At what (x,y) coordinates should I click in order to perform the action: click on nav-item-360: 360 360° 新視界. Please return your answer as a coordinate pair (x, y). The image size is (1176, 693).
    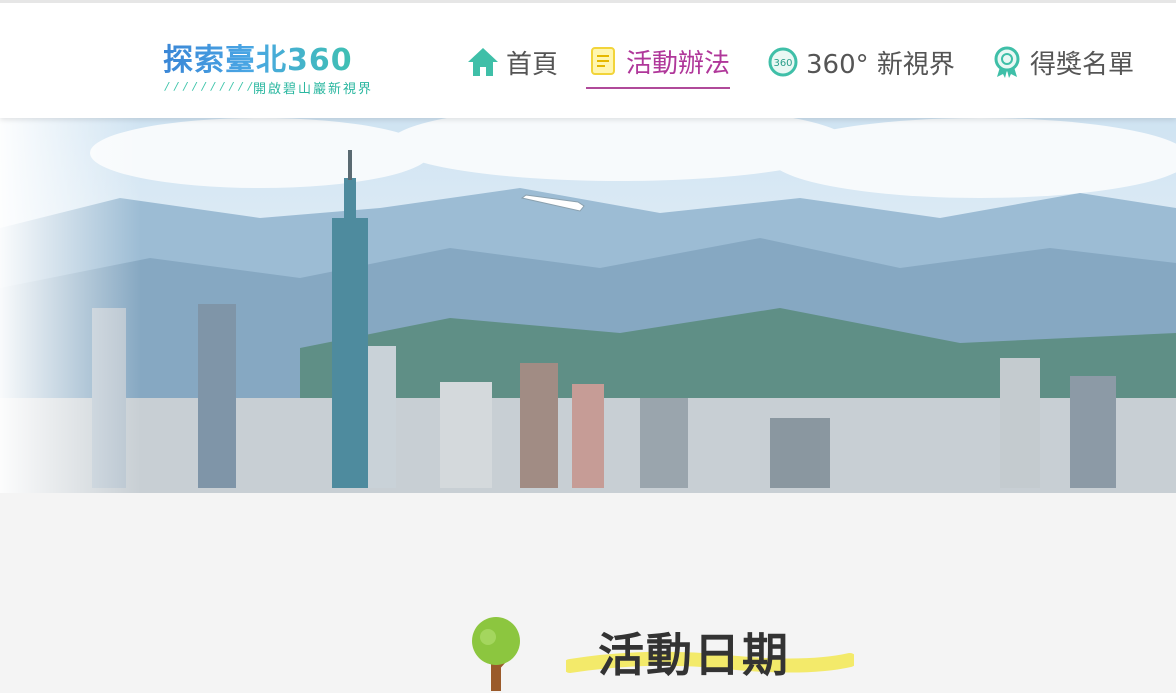
    Looking at the image, I should click on (860, 62).